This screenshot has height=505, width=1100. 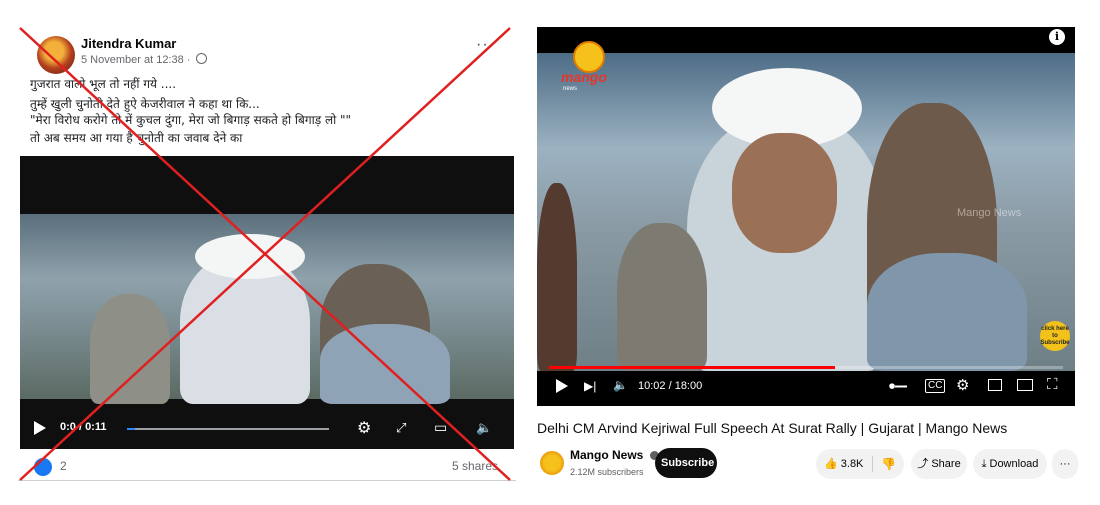 I want to click on expand-icon: ⤢, so click(x=401, y=428).